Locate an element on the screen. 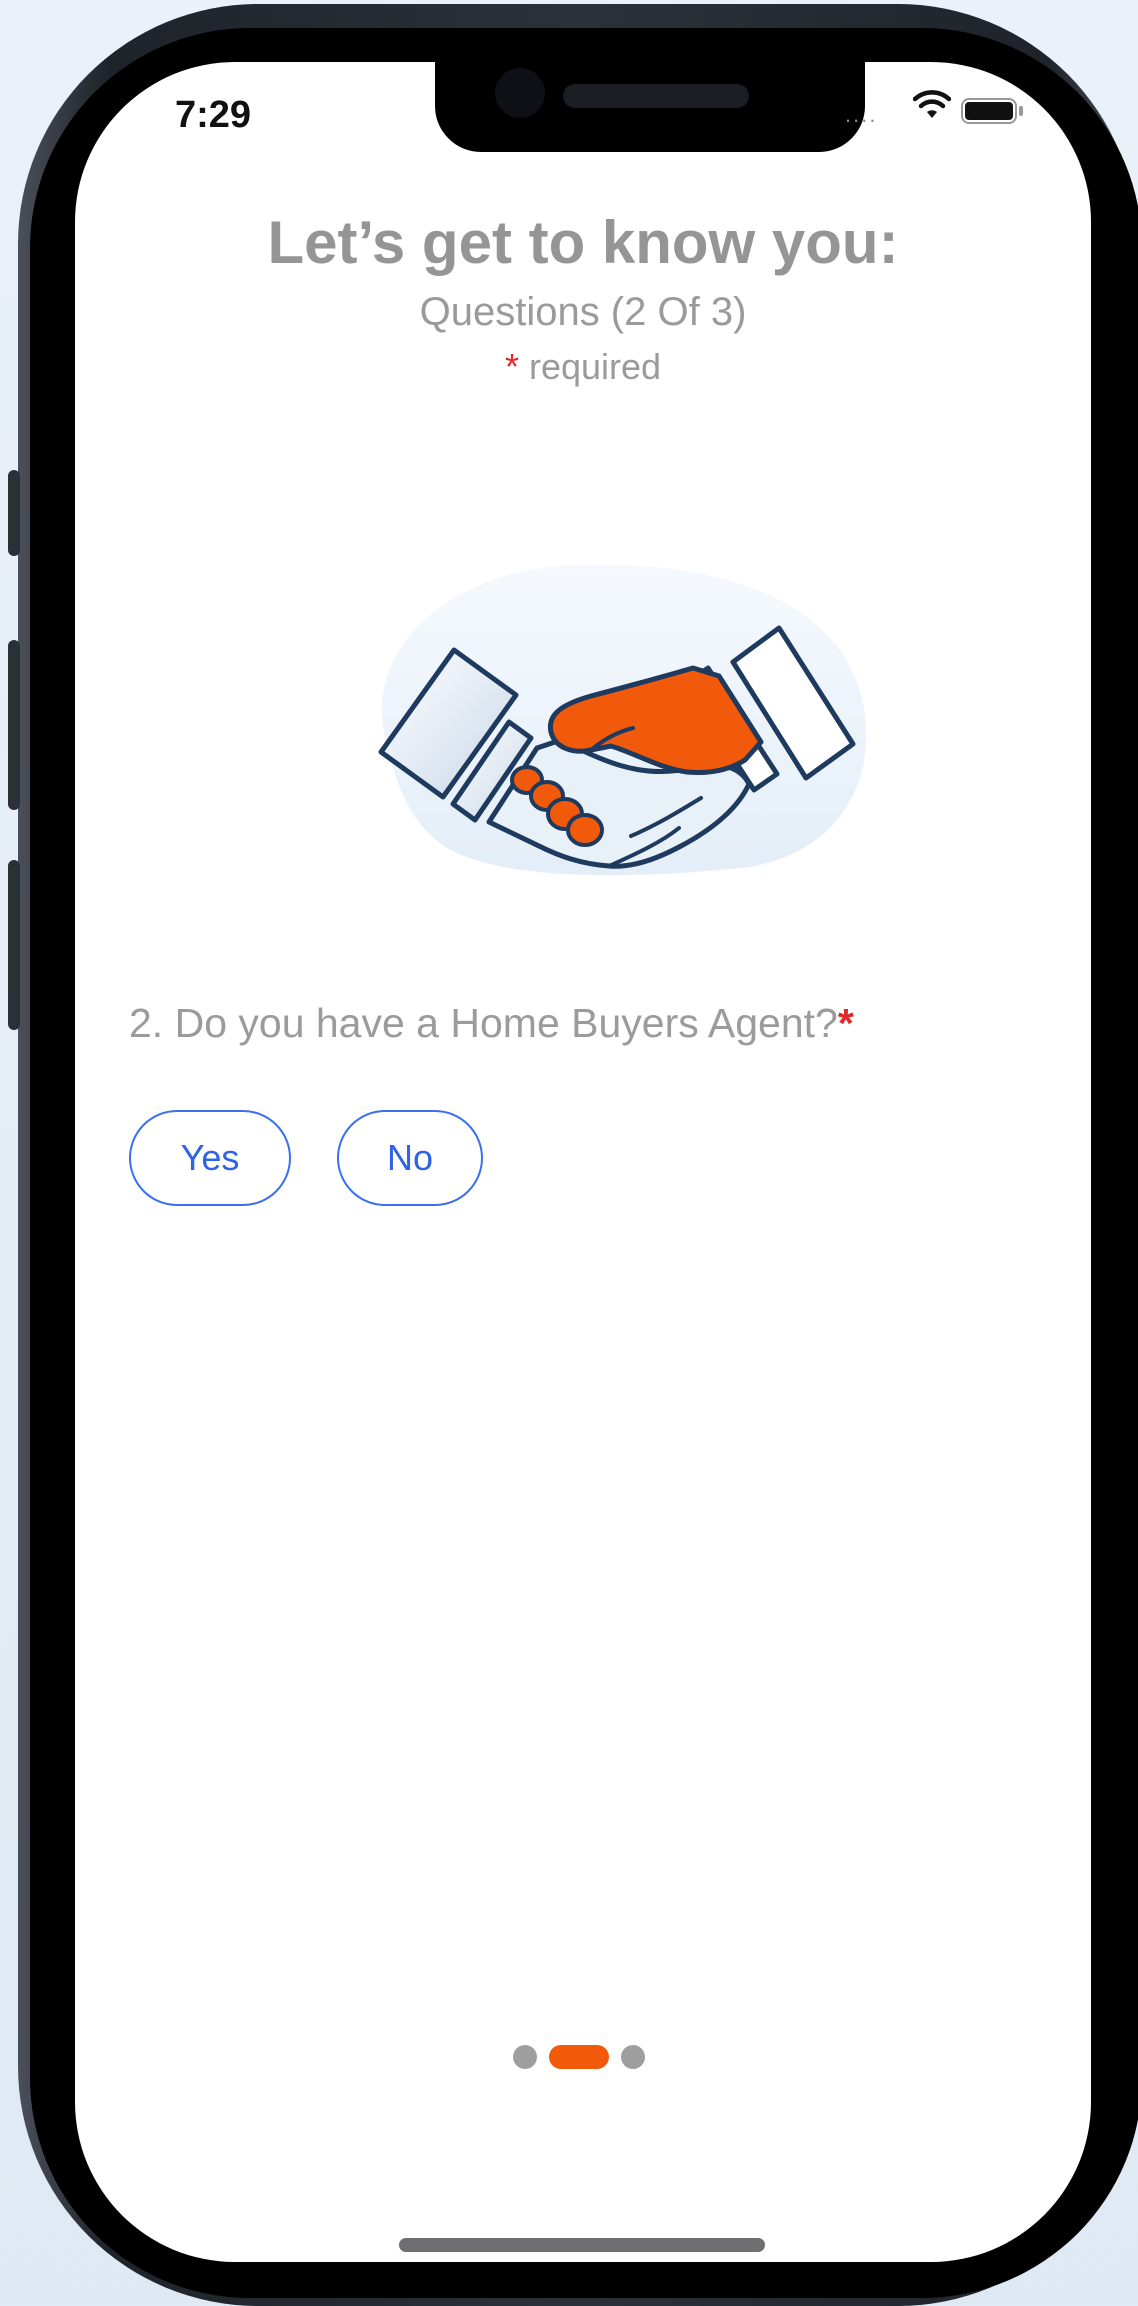 This screenshot has width=1138, height=2306. question-required-star: * is located at coordinates (845, 1023).